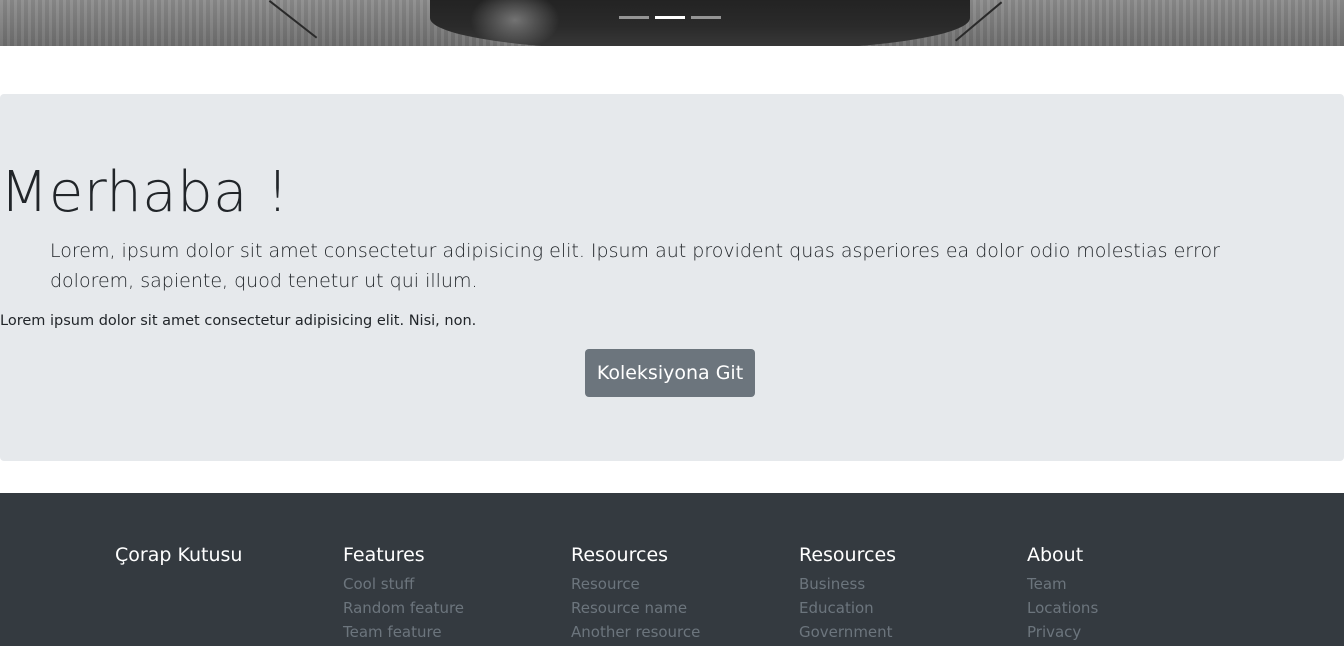 The height and width of the screenshot is (646, 1344). What do you see at coordinates (145, 192) in the screenshot?
I see `jumbotron-title: Merhaba !` at bounding box center [145, 192].